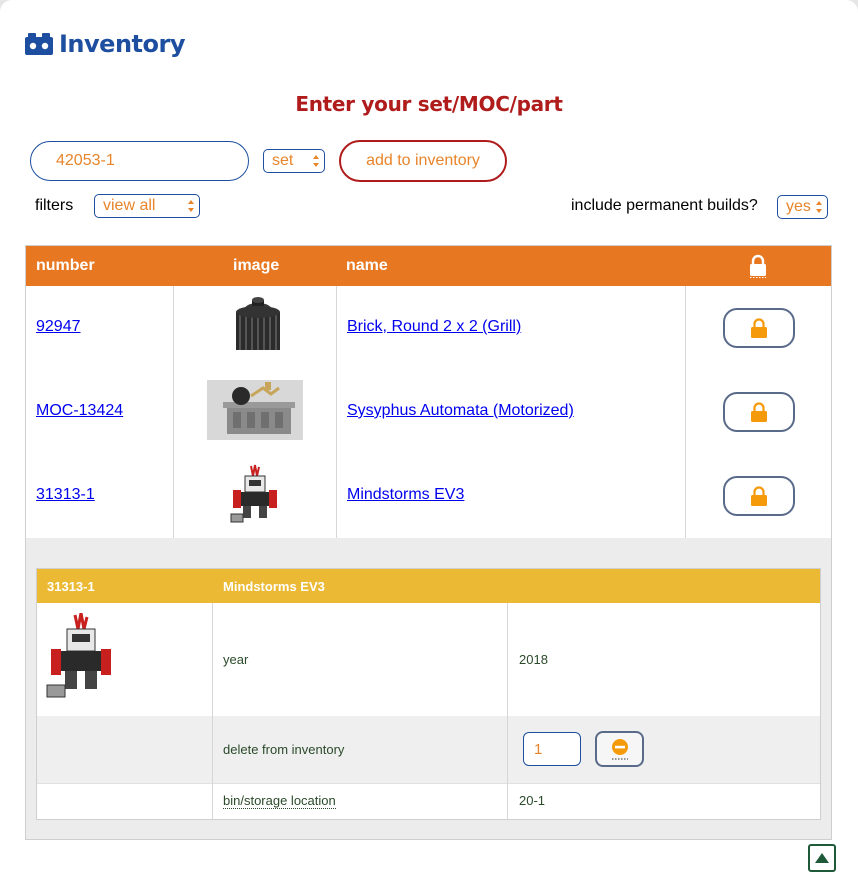 Image resolution: width=858 pixels, height=876 pixels. I want to click on brand: Inventory, so click(105, 44).